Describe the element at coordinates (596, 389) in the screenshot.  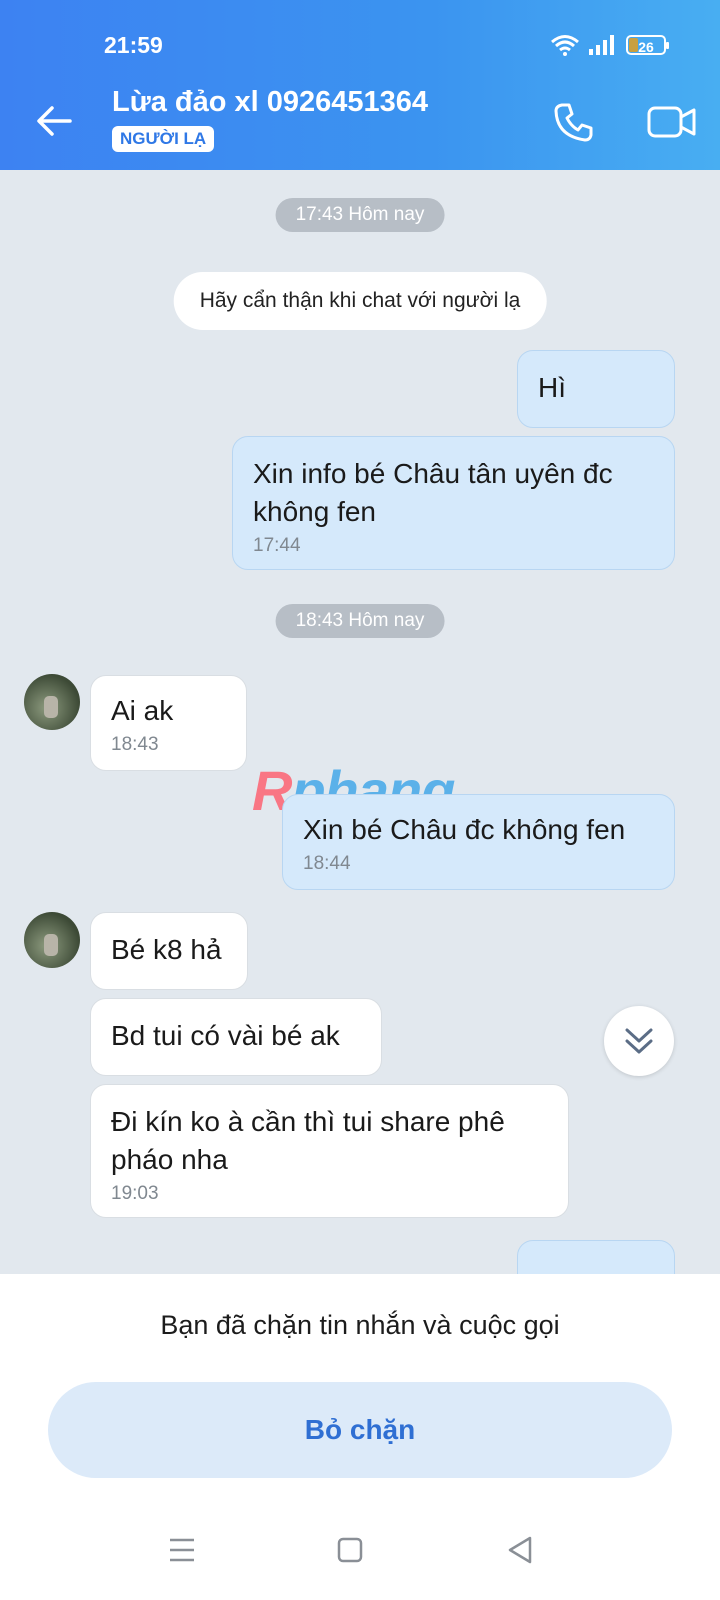
I see `message-bubble: Hì` at that location.